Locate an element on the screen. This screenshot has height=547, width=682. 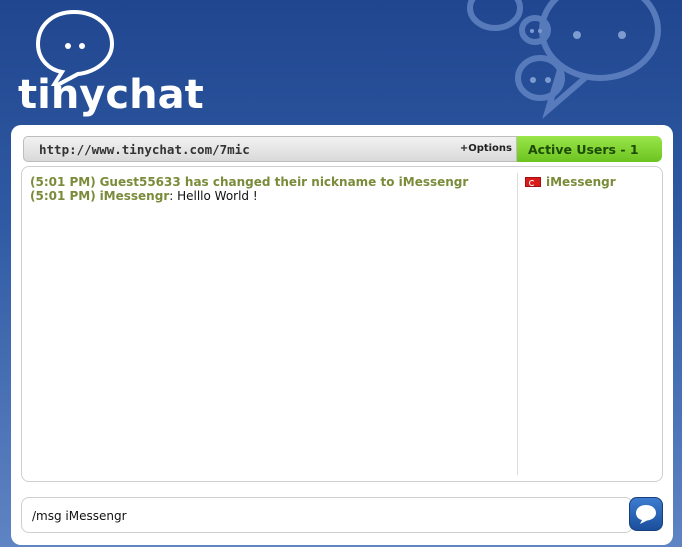
room-url-bar: http://www.tinychat.com/7mic +Options is located at coordinates (270, 149).